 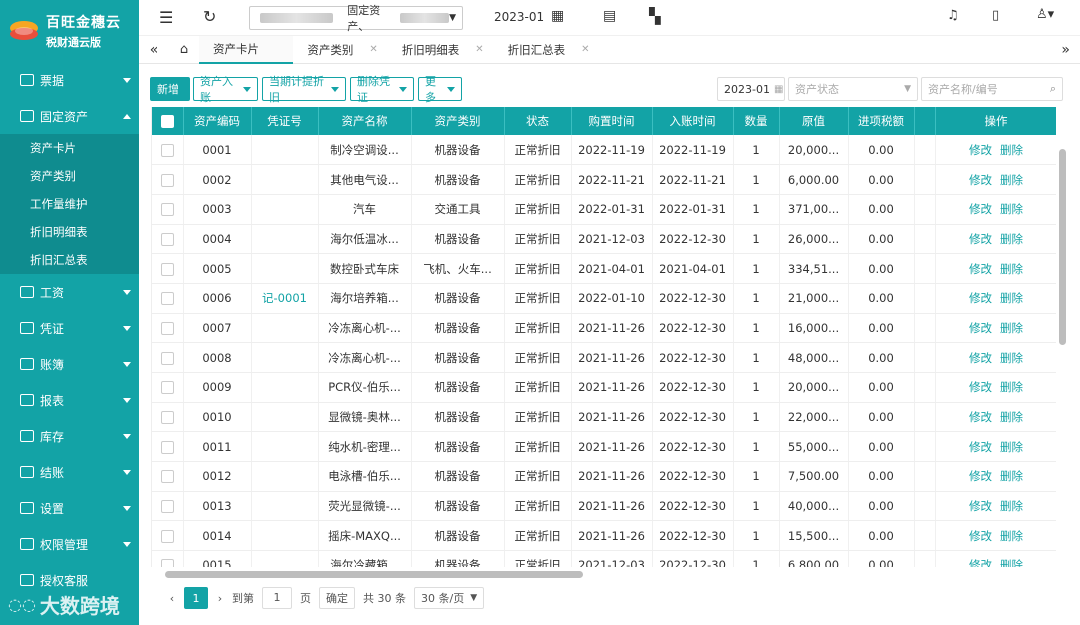 I want to click on tab: 折旧汇总表 ✕, so click(x=547, y=50).